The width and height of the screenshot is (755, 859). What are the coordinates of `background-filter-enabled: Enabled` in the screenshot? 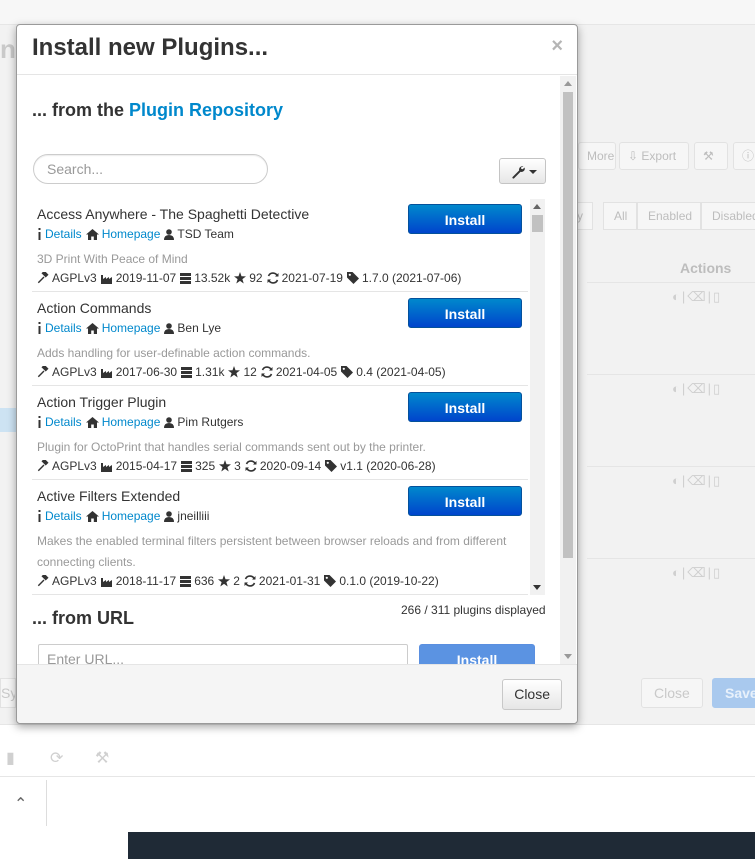 It's located at (669, 216).